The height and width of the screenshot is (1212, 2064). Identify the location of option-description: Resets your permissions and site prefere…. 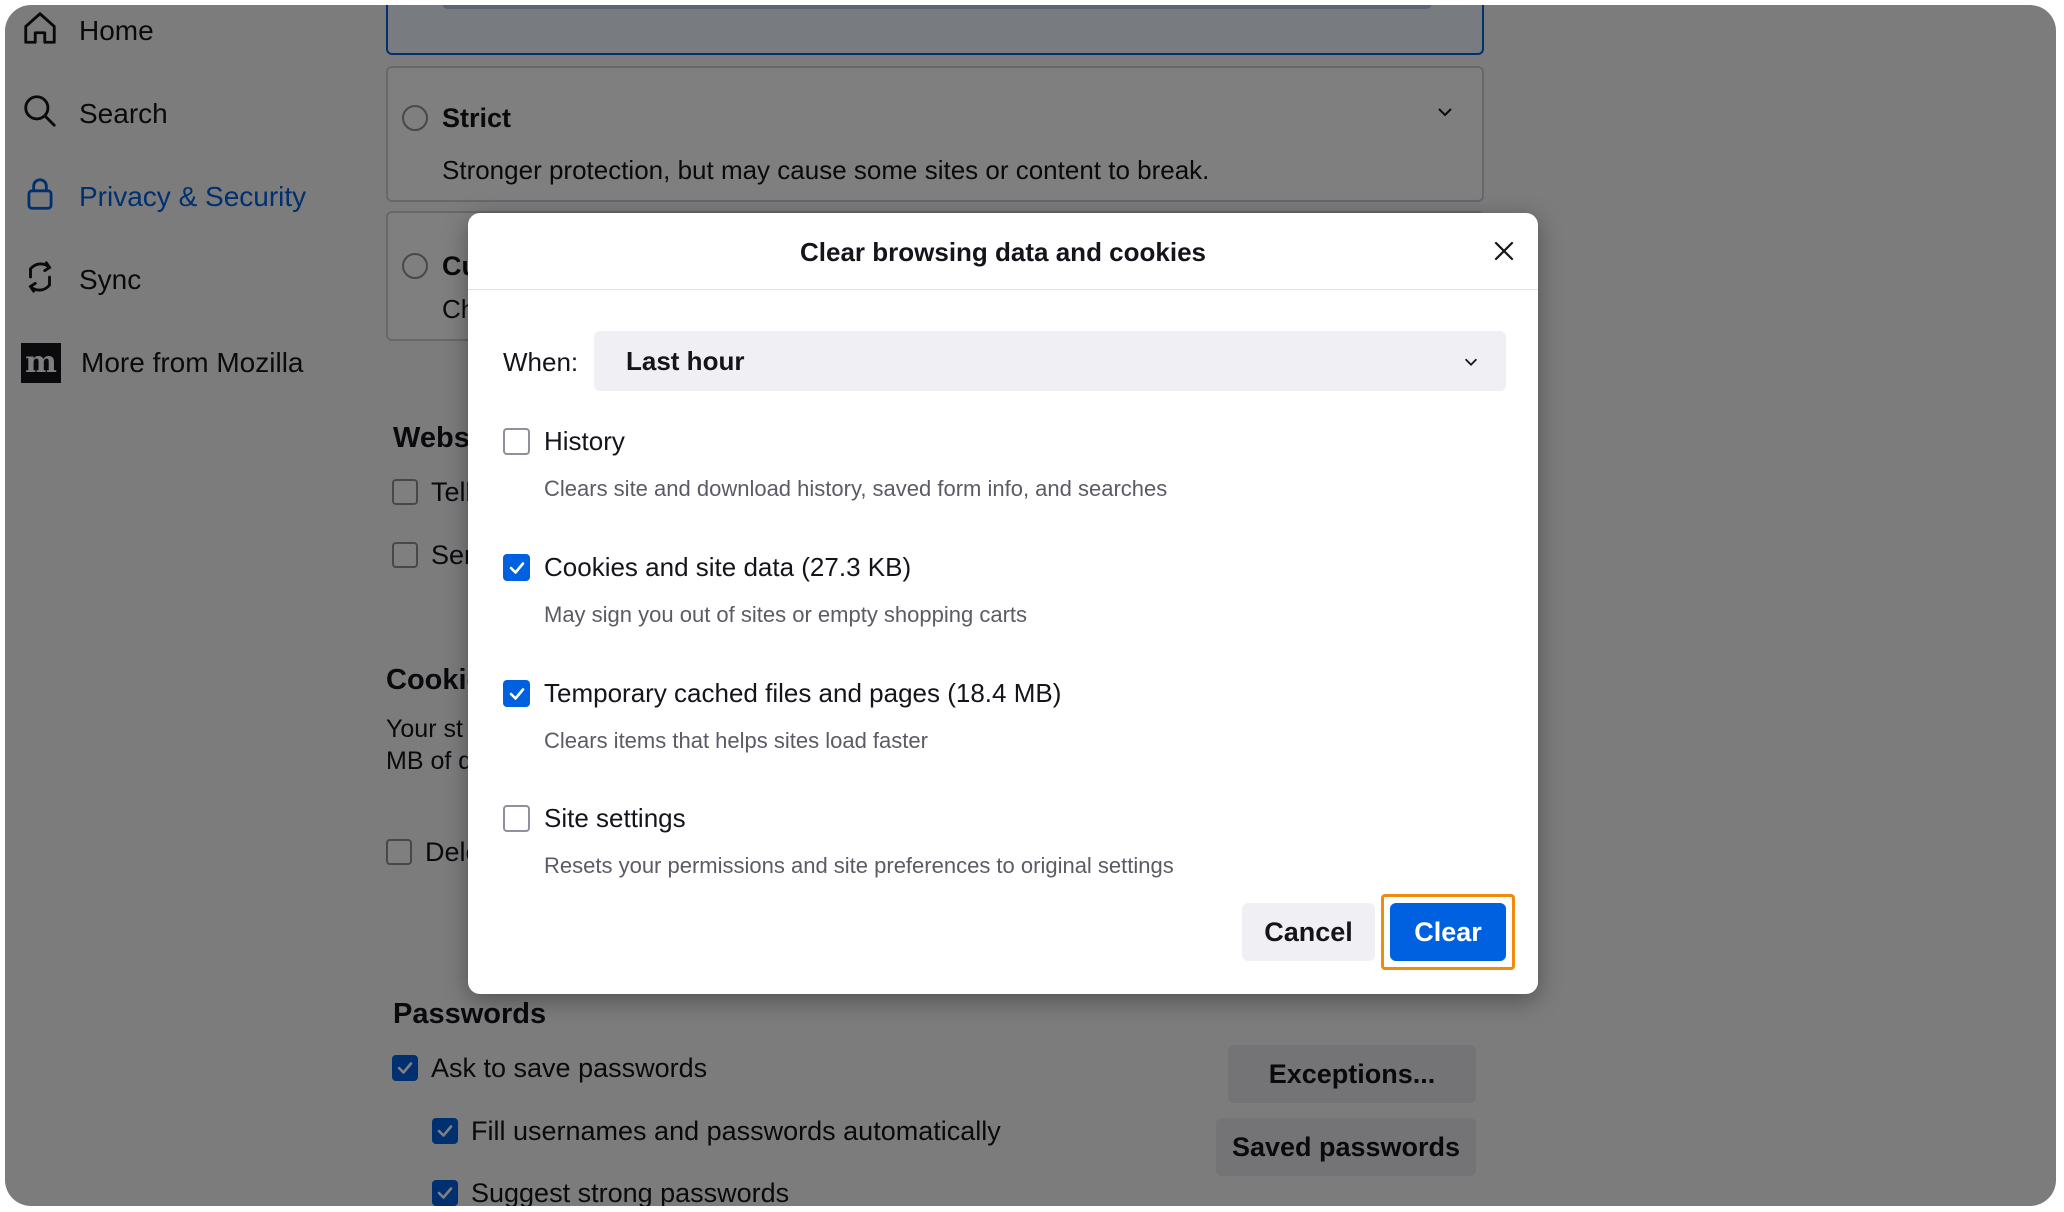
(859, 865).